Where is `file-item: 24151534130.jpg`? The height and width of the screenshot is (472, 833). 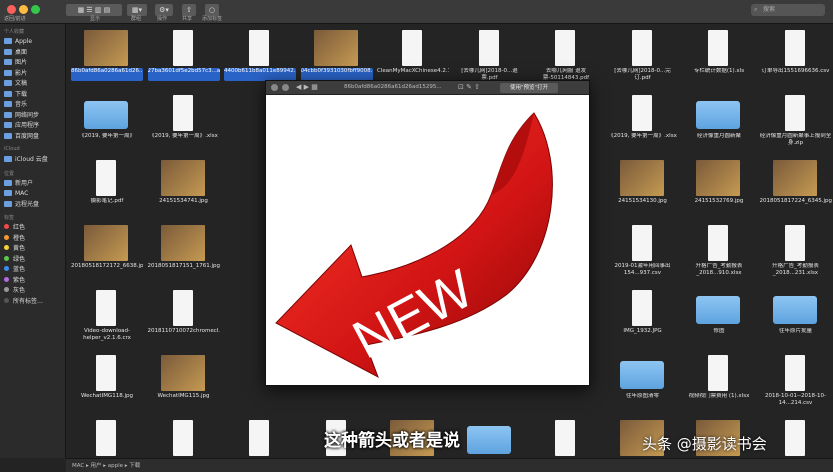 file-item: 24151534130.jpg is located at coordinates (643, 190).